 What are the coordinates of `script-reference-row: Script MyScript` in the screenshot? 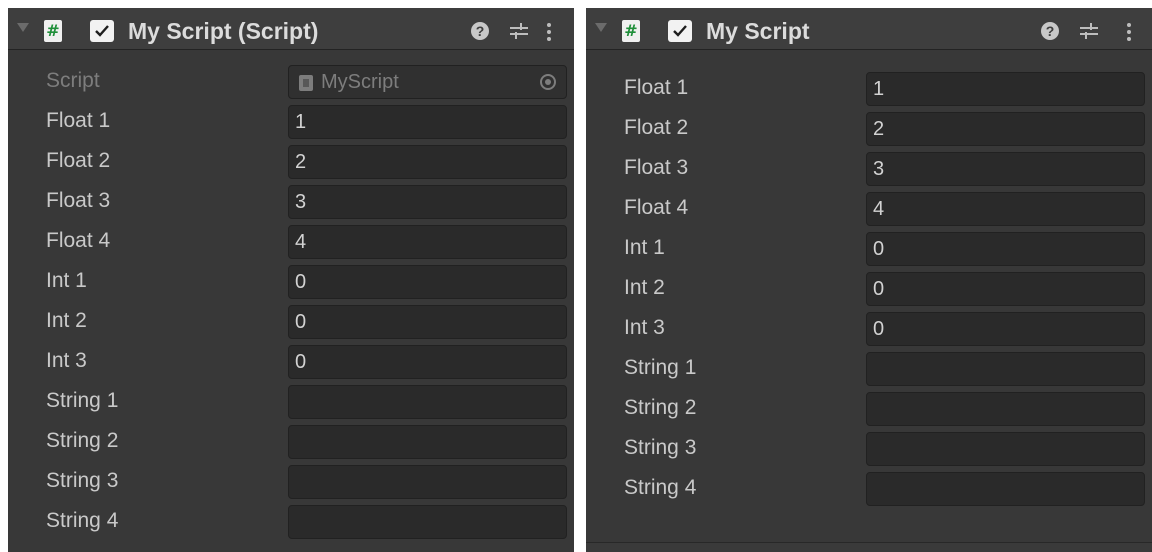 It's located at (291, 81).